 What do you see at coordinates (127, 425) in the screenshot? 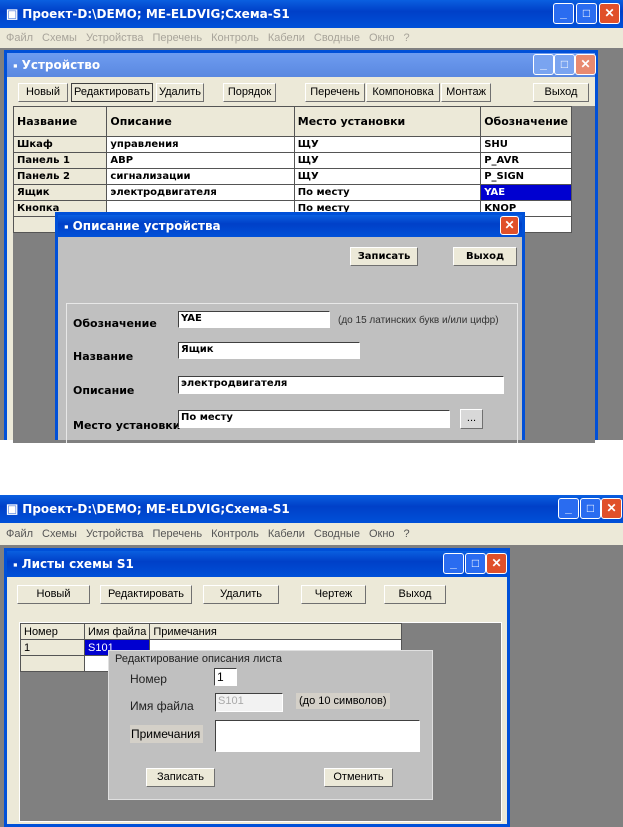
I see `location-label: Место установки` at bounding box center [127, 425].